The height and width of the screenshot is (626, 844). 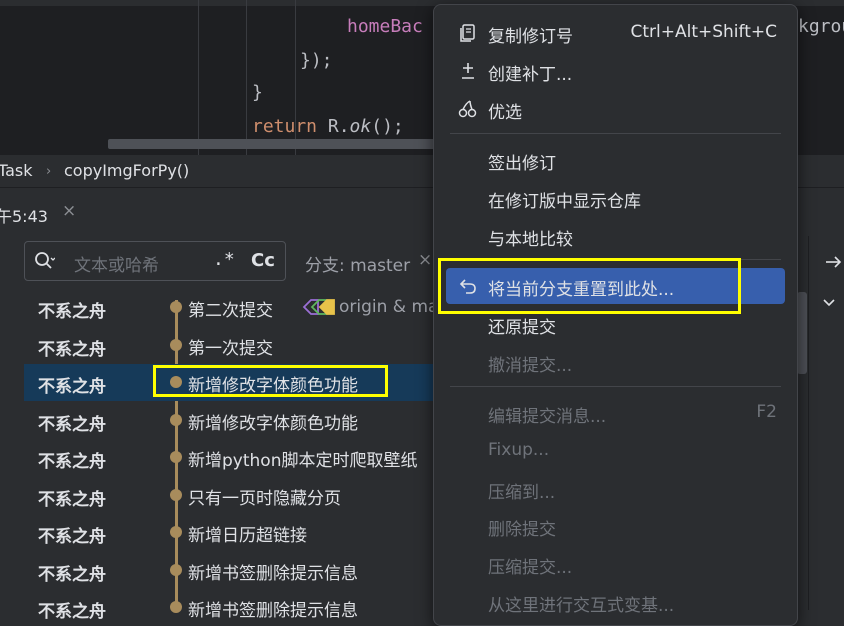 I want to click on arrow-right-icon, so click(x=834, y=262).